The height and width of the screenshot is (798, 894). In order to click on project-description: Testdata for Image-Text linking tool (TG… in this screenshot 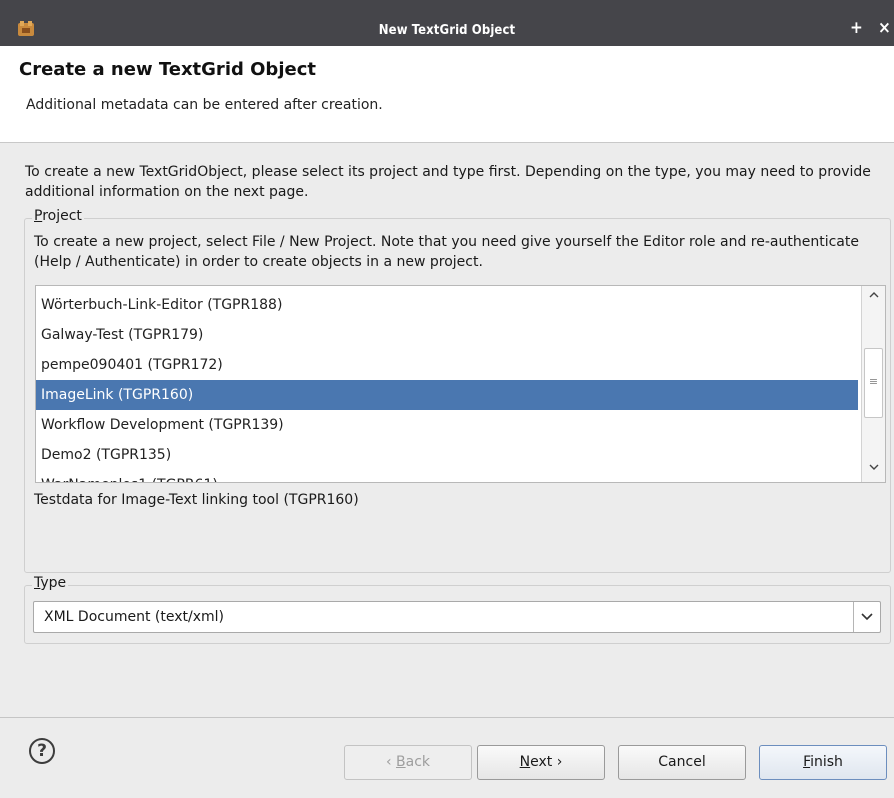, I will do `click(196, 500)`.